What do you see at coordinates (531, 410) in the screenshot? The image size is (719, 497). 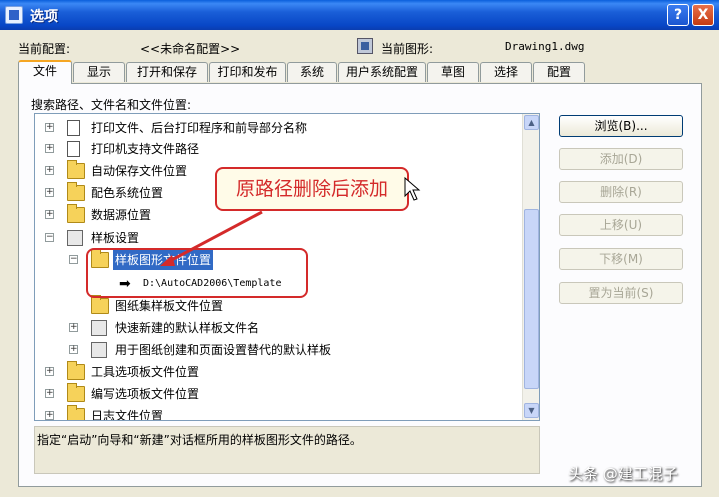 I see `scroll-down-icon: ▼` at bounding box center [531, 410].